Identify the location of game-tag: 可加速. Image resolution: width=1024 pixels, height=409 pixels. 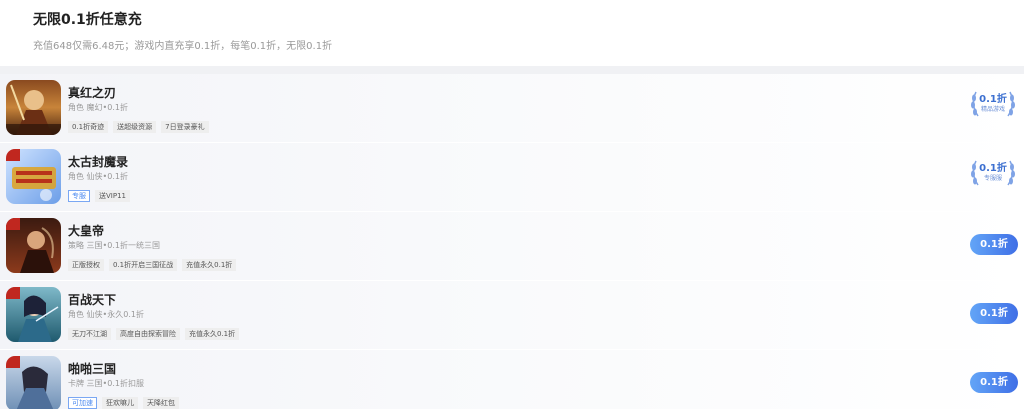
(82, 403).